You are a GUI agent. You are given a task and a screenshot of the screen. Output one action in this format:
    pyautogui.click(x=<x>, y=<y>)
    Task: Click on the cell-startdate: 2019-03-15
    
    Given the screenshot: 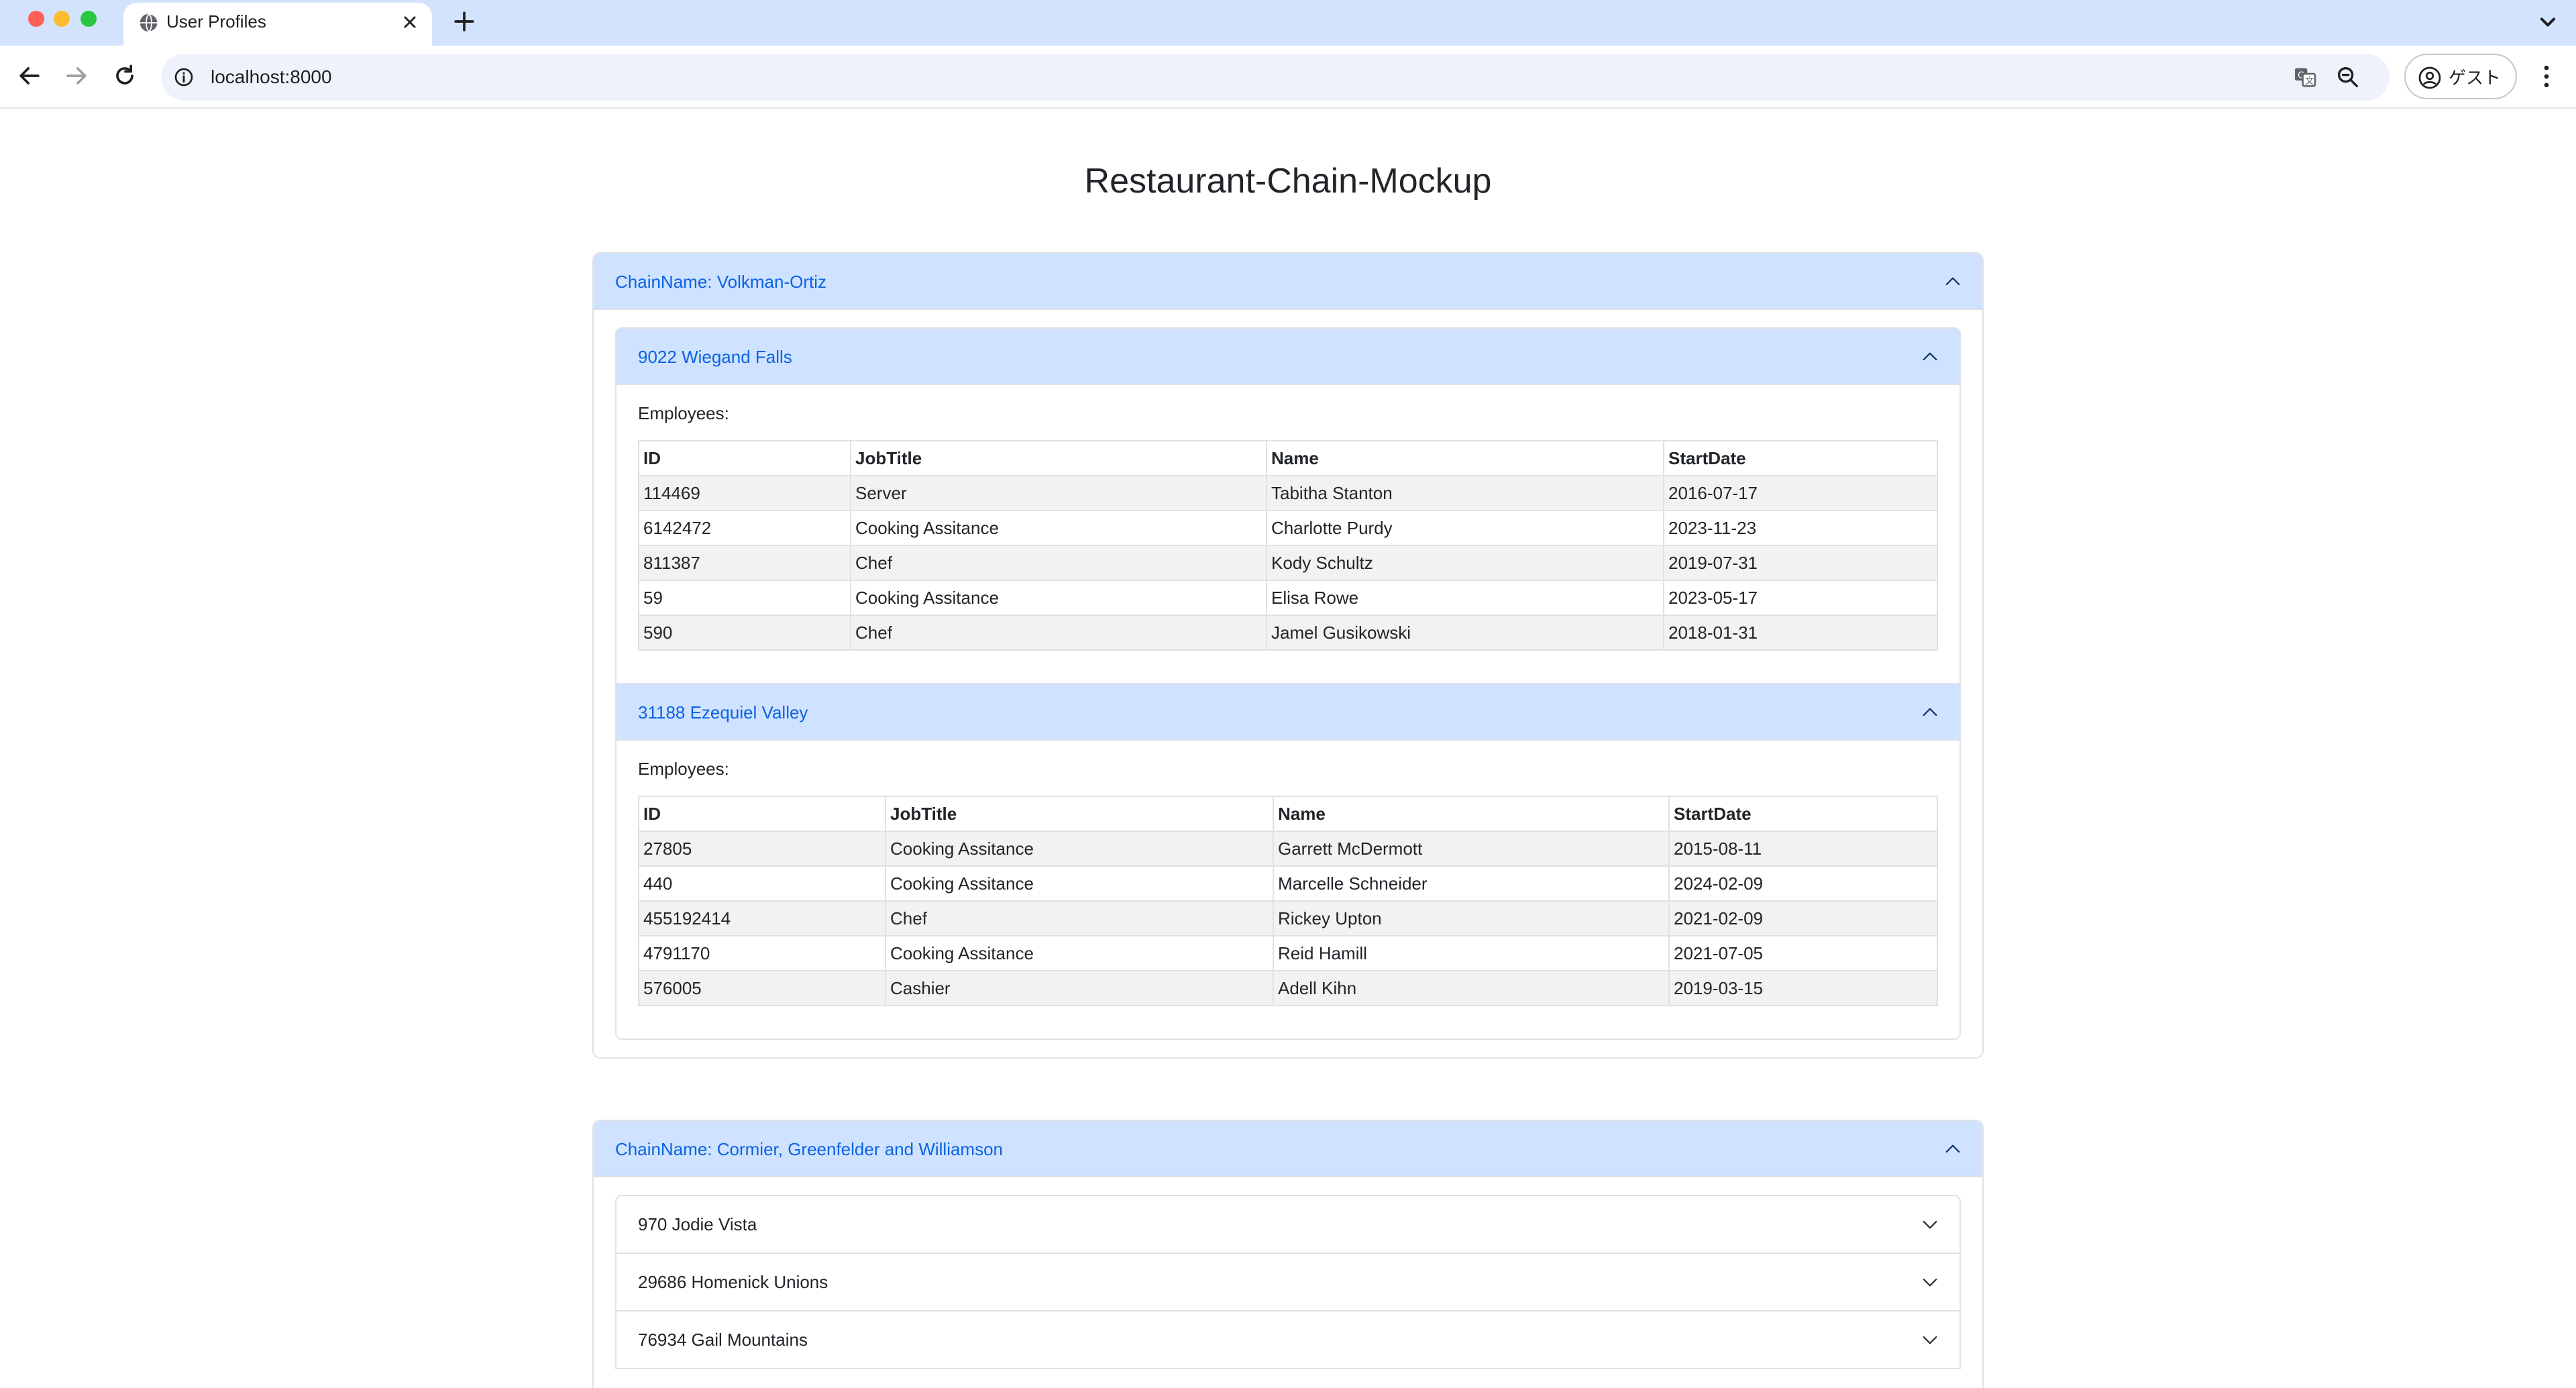 What is the action you would take?
    pyautogui.click(x=1803, y=988)
    